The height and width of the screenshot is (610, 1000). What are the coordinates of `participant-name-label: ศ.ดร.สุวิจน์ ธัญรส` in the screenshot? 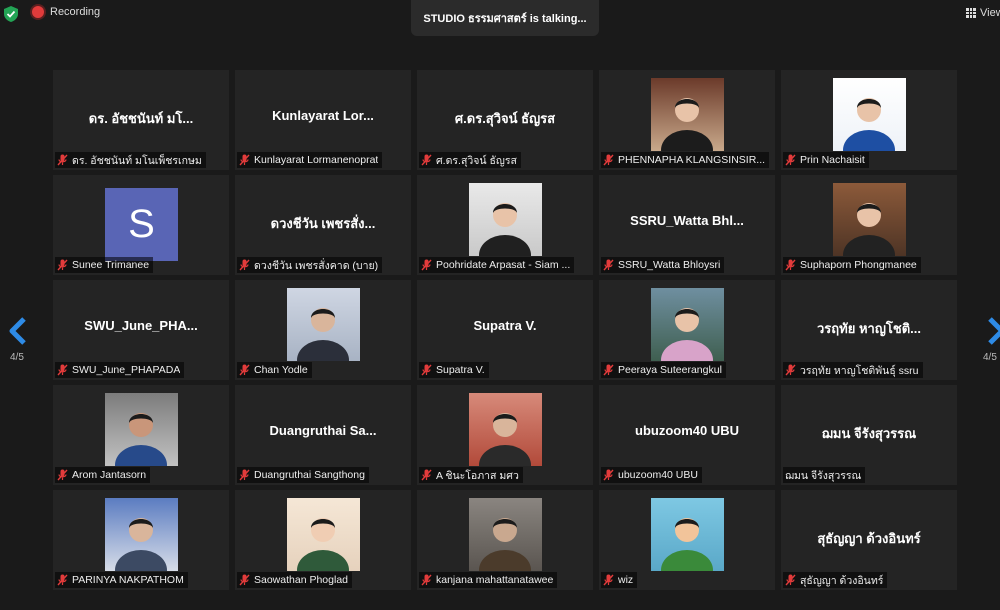 It's located at (476, 160).